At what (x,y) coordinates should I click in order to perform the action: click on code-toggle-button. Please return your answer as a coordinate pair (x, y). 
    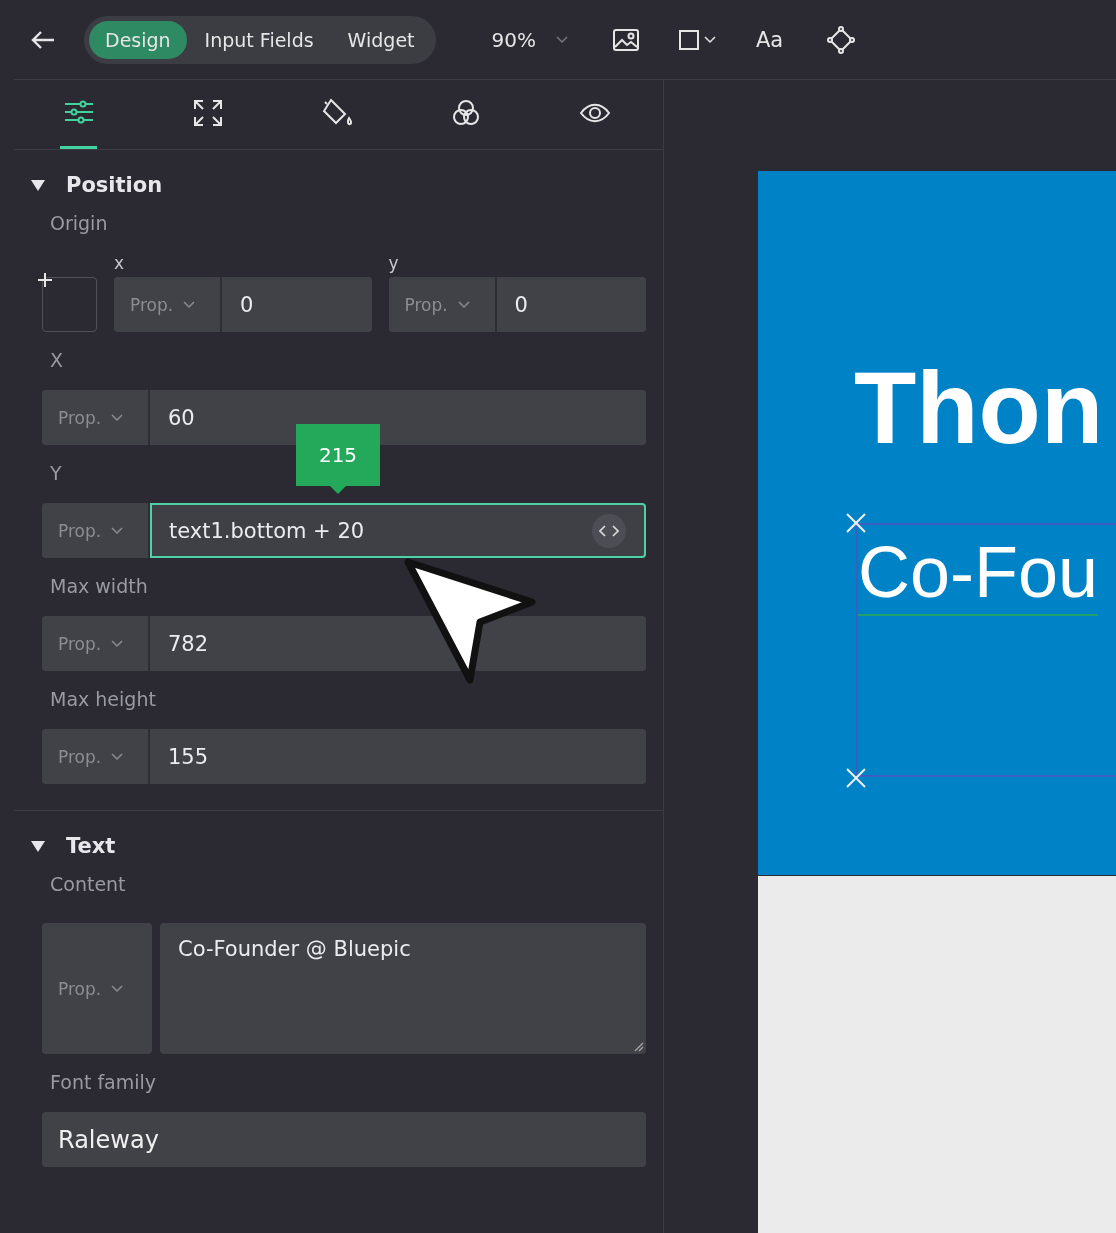
    Looking at the image, I should click on (609, 530).